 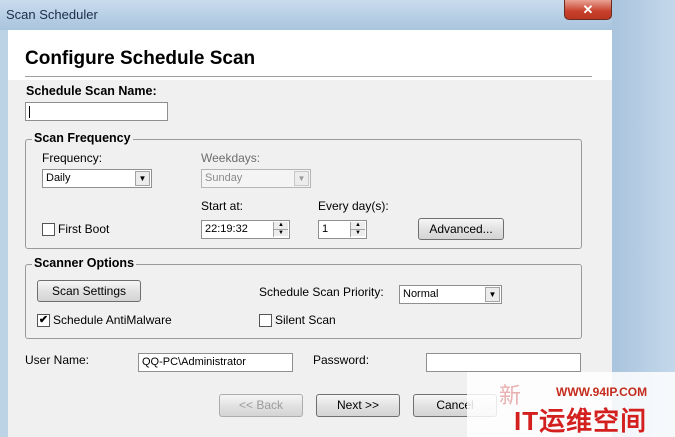 I want to click on weekdays-dropdown: Sunday ▼, so click(x=256, y=178).